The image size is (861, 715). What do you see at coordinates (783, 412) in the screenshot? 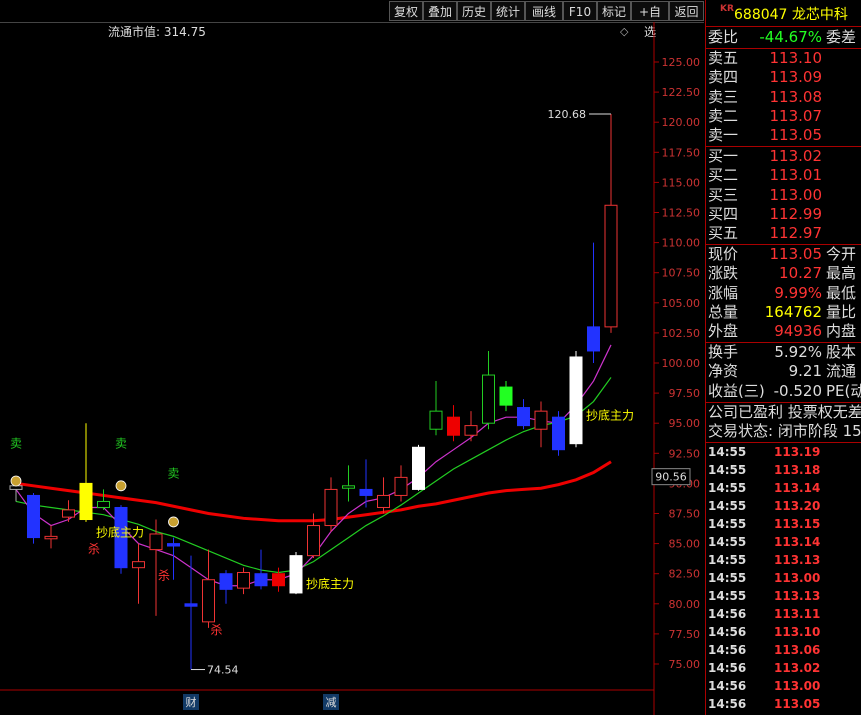
I see `status-note: 公司已盈利 投票权无差` at bounding box center [783, 412].